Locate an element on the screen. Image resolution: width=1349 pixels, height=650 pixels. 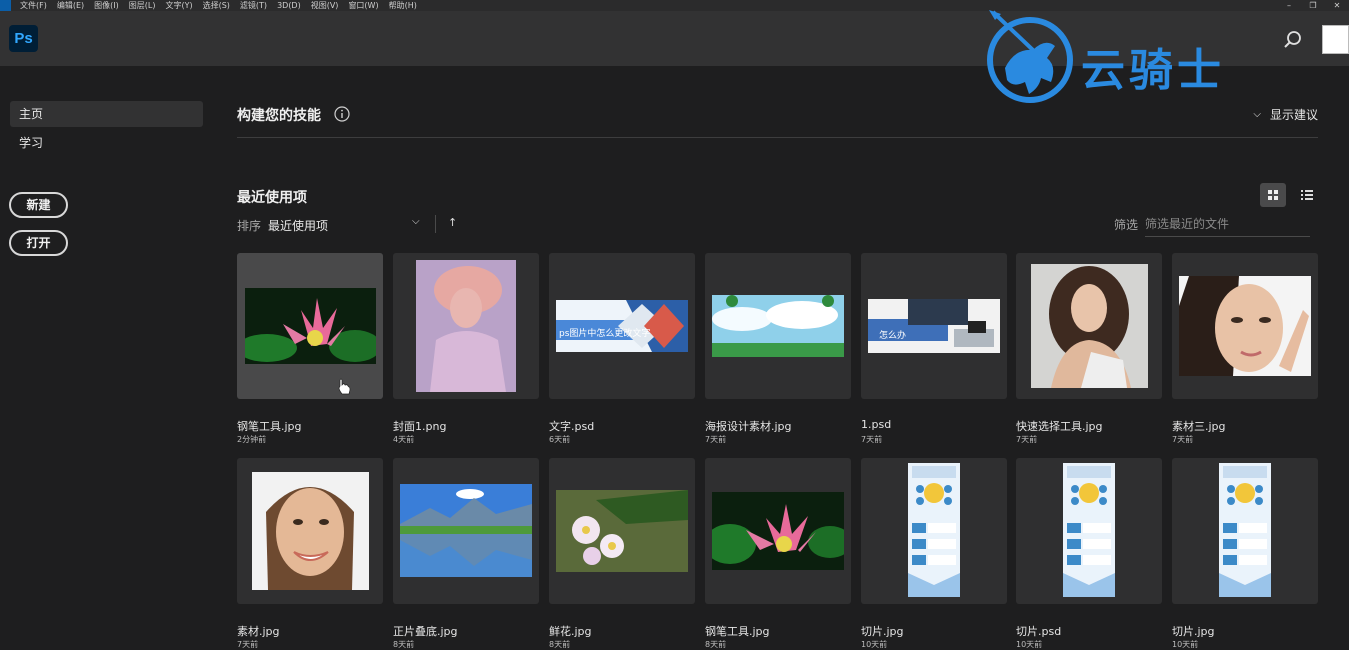
lake-image is located at coordinates (466, 530).